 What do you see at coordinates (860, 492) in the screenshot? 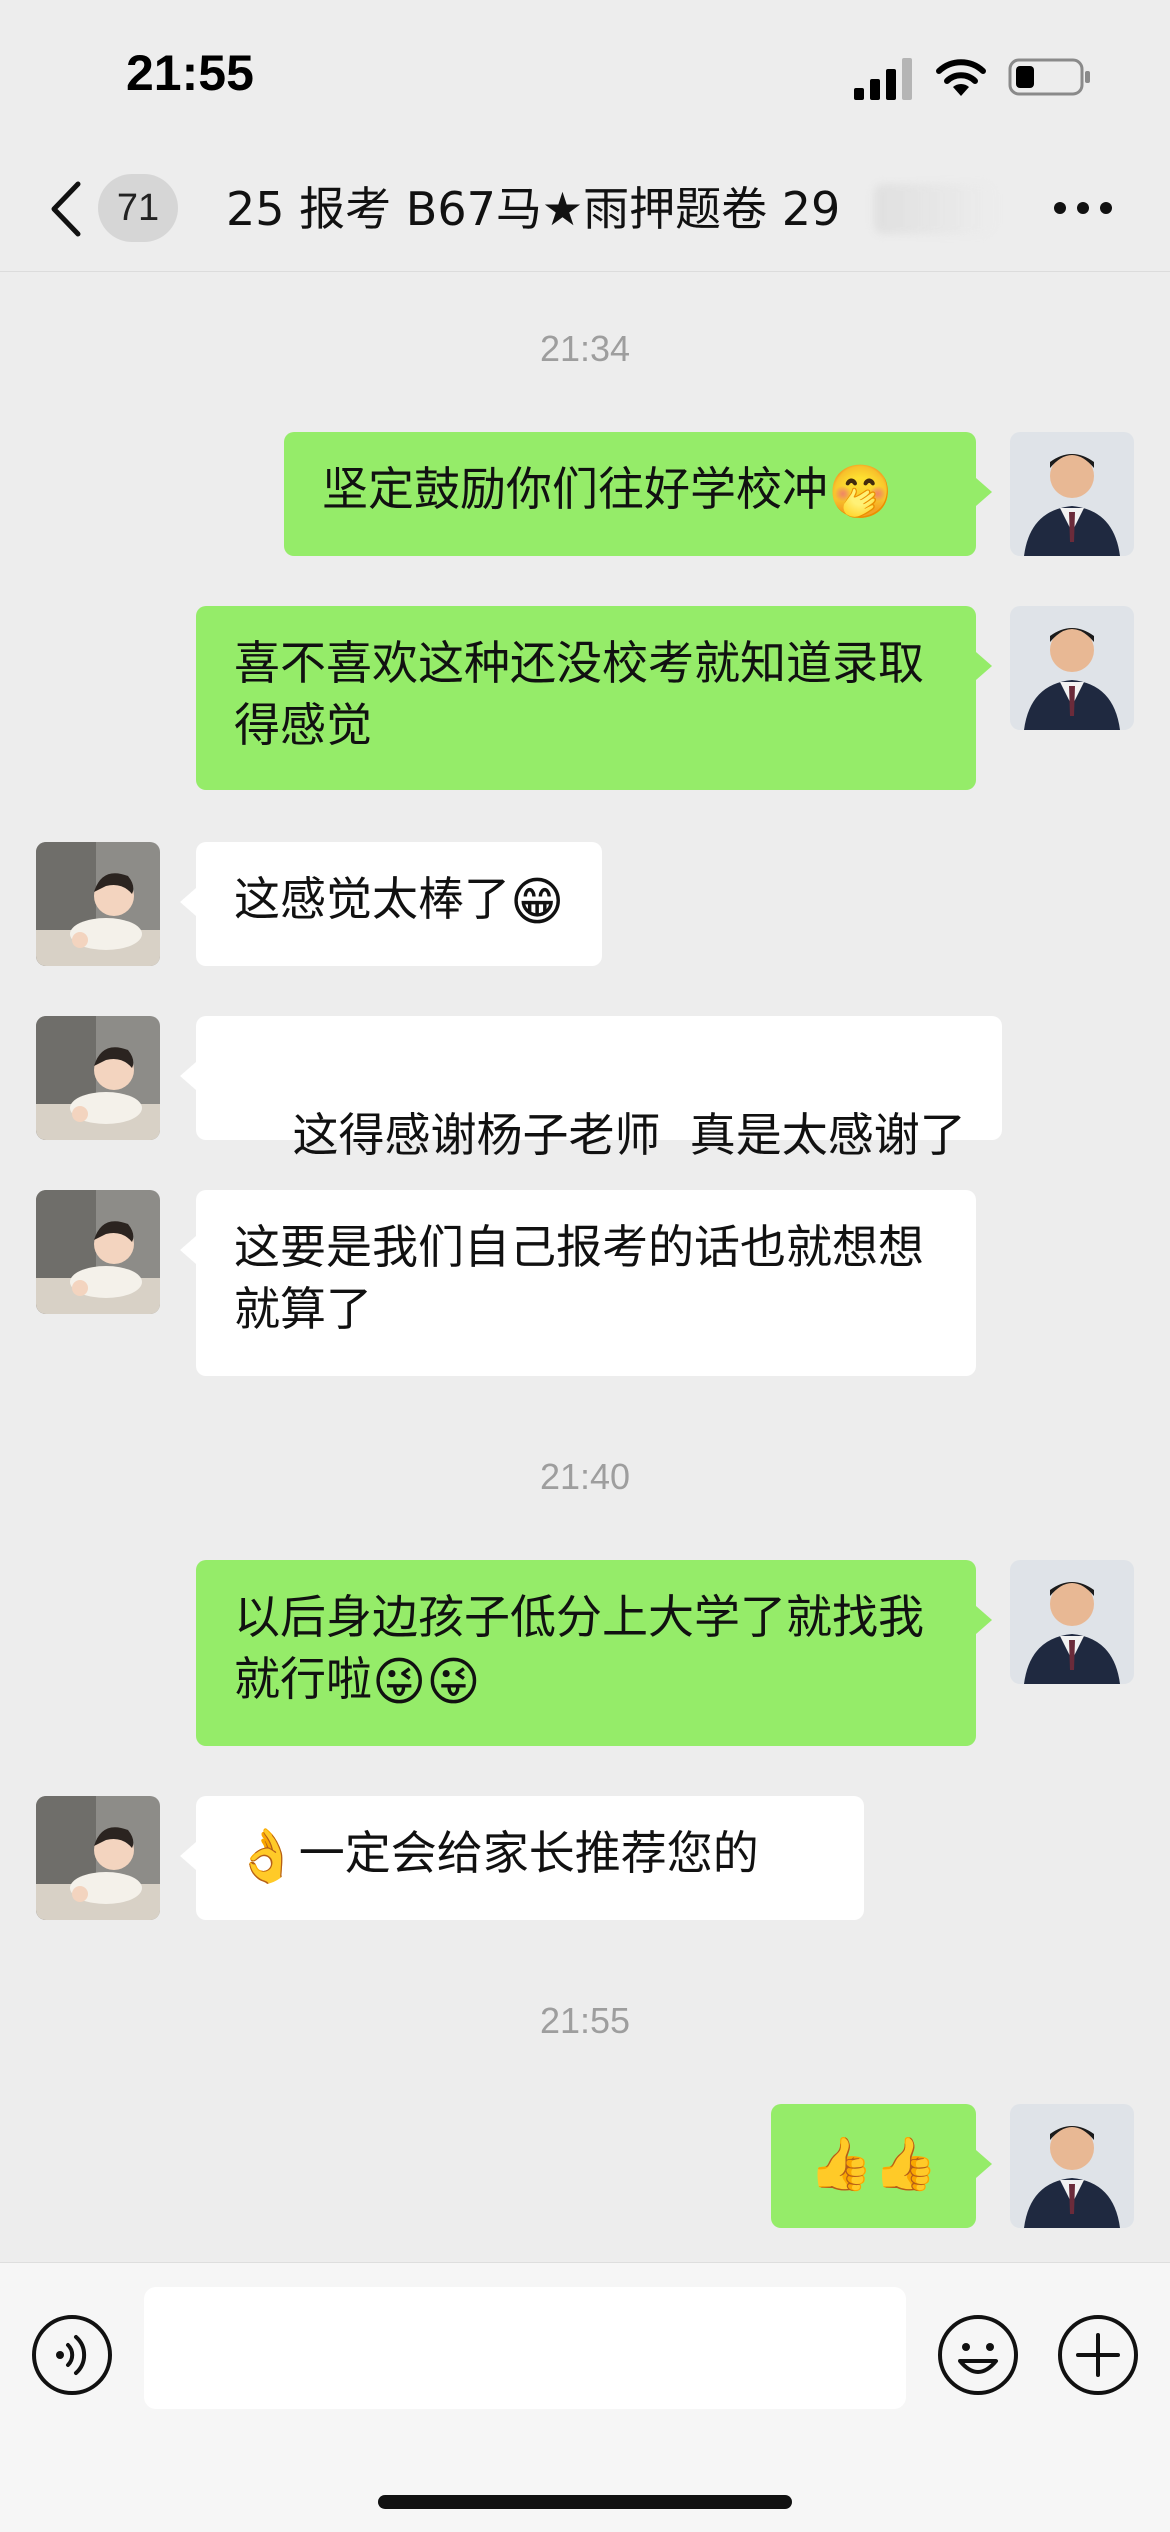
I see `emoji: 🤭` at bounding box center [860, 492].